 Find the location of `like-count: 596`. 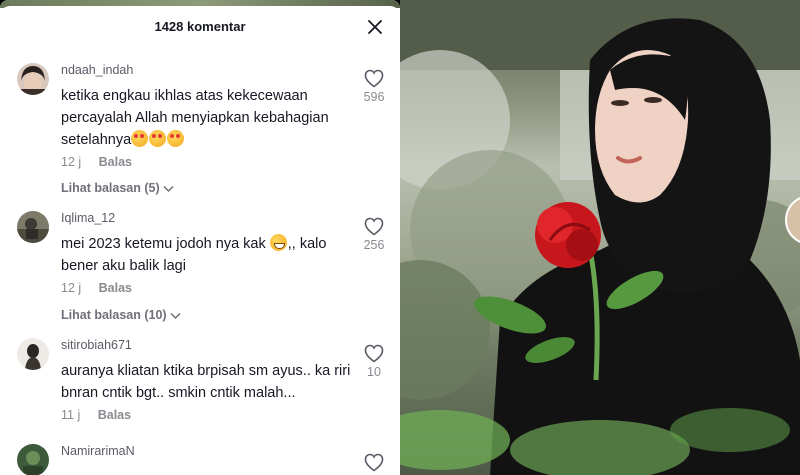

like-count: 596 is located at coordinates (374, 97).